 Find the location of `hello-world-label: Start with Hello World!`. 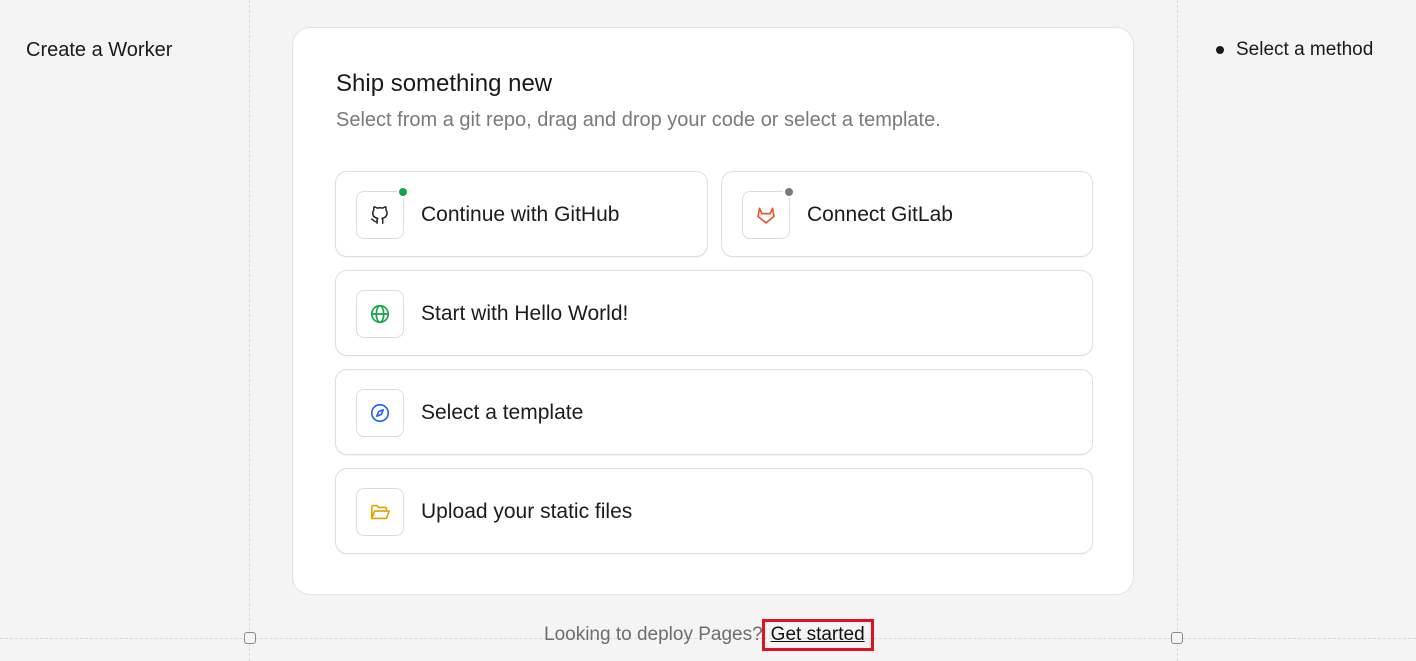

hello-world-label: Start with Hello World! is located at coordinates (525, 313).